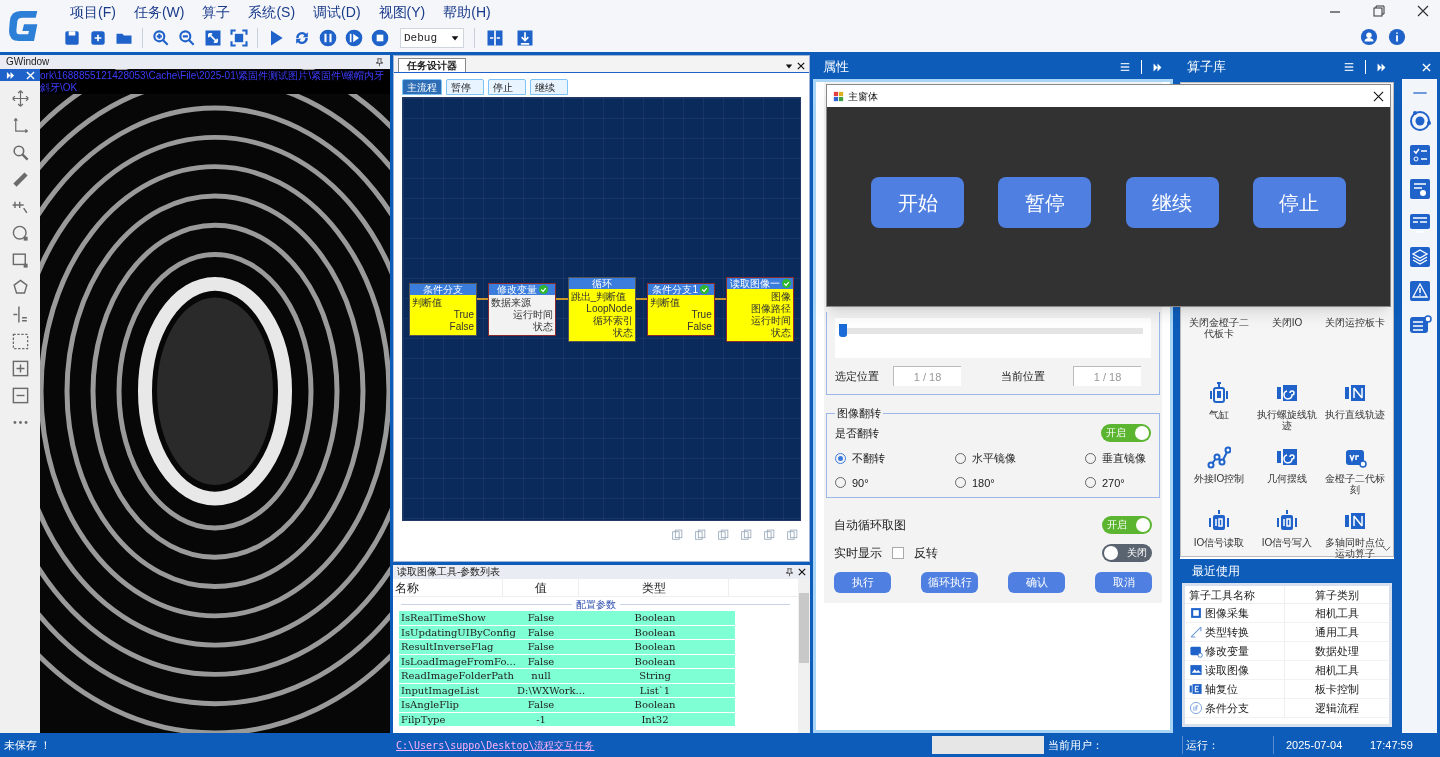 Image resolution: width=1440 pixels, height=757 pixels. I want to click on recent-row: 类型转换 通用工具, so click(1287, 632).